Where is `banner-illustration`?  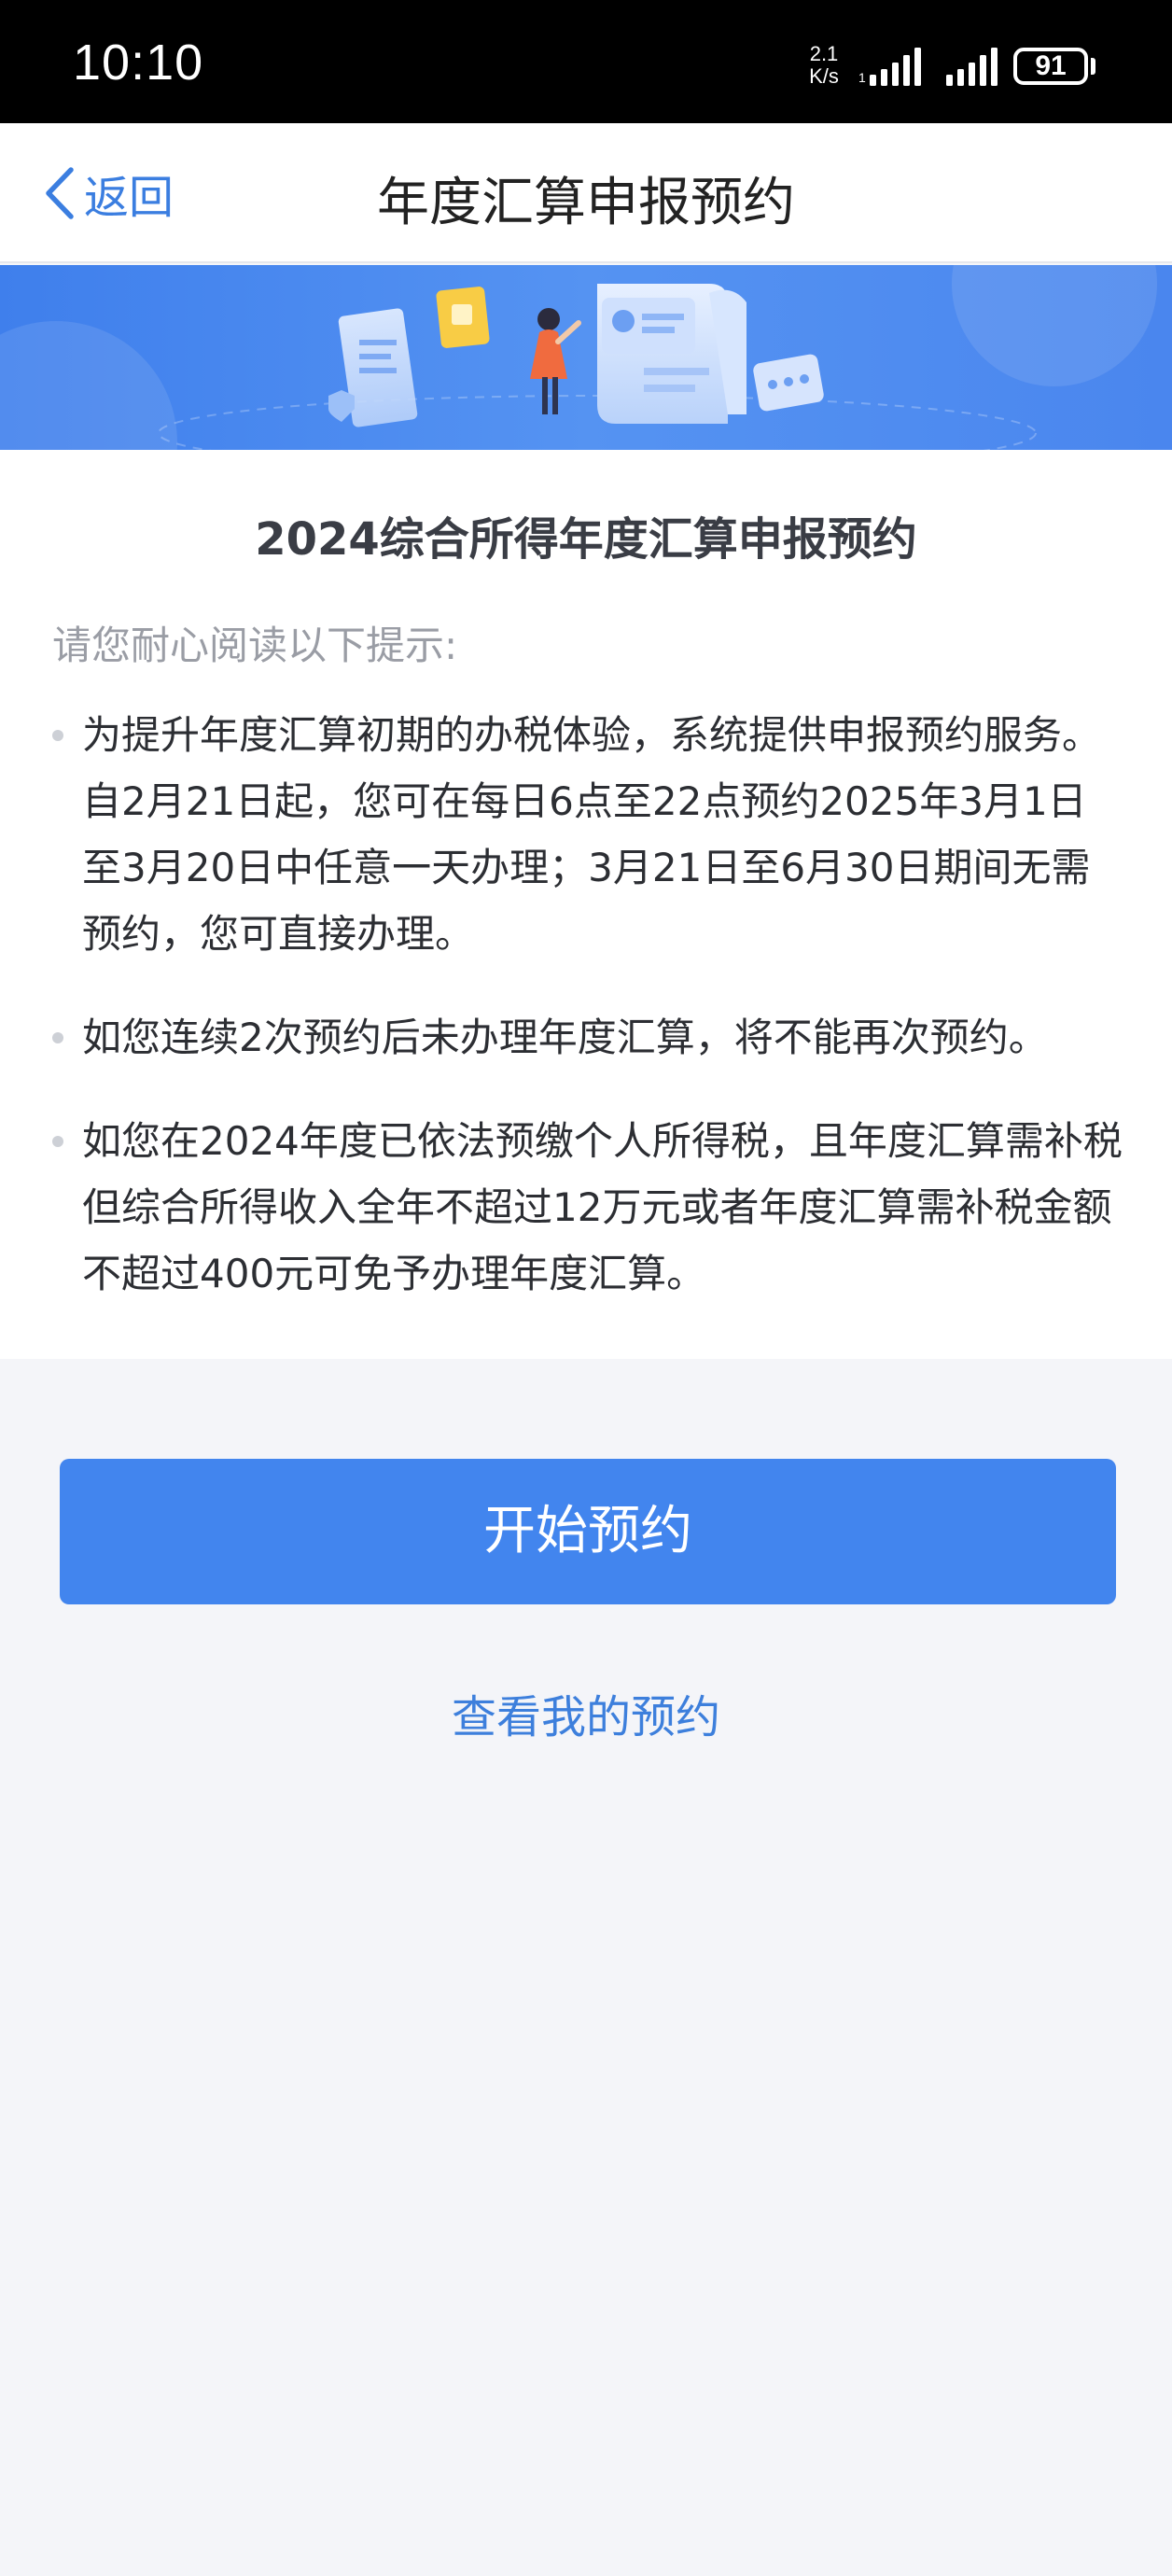
banner-illustration is located at coordinates (586, 357).